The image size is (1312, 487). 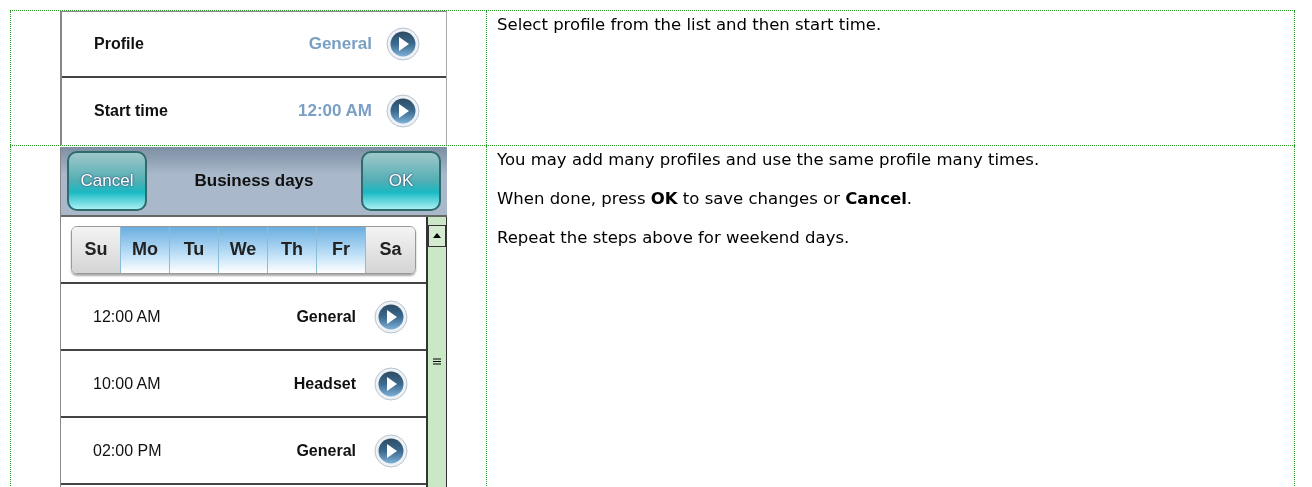 I want to click on day-toggle: Mo, so click(x=145, y=249).